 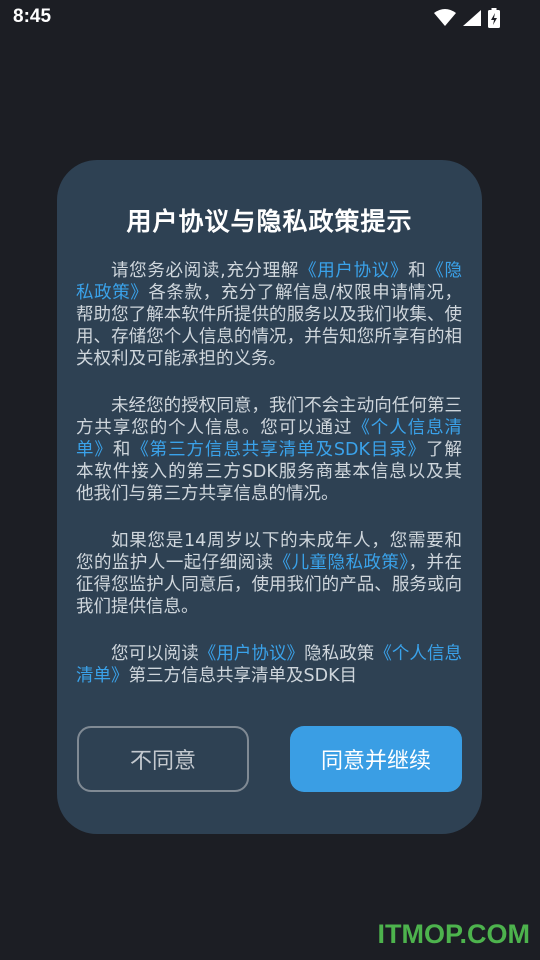 I want to click on watermark-logo: ITMOP.COM, so click(x=453, y=934).